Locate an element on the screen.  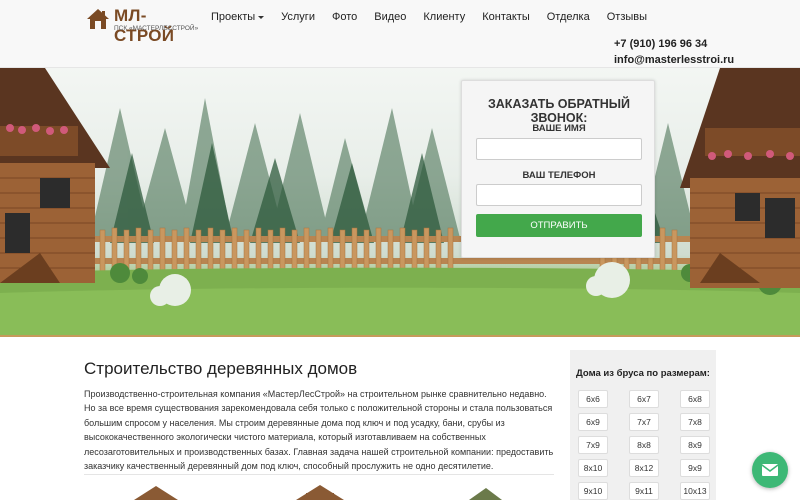
size-button: 9x9 is located at coordinates (695, 468).